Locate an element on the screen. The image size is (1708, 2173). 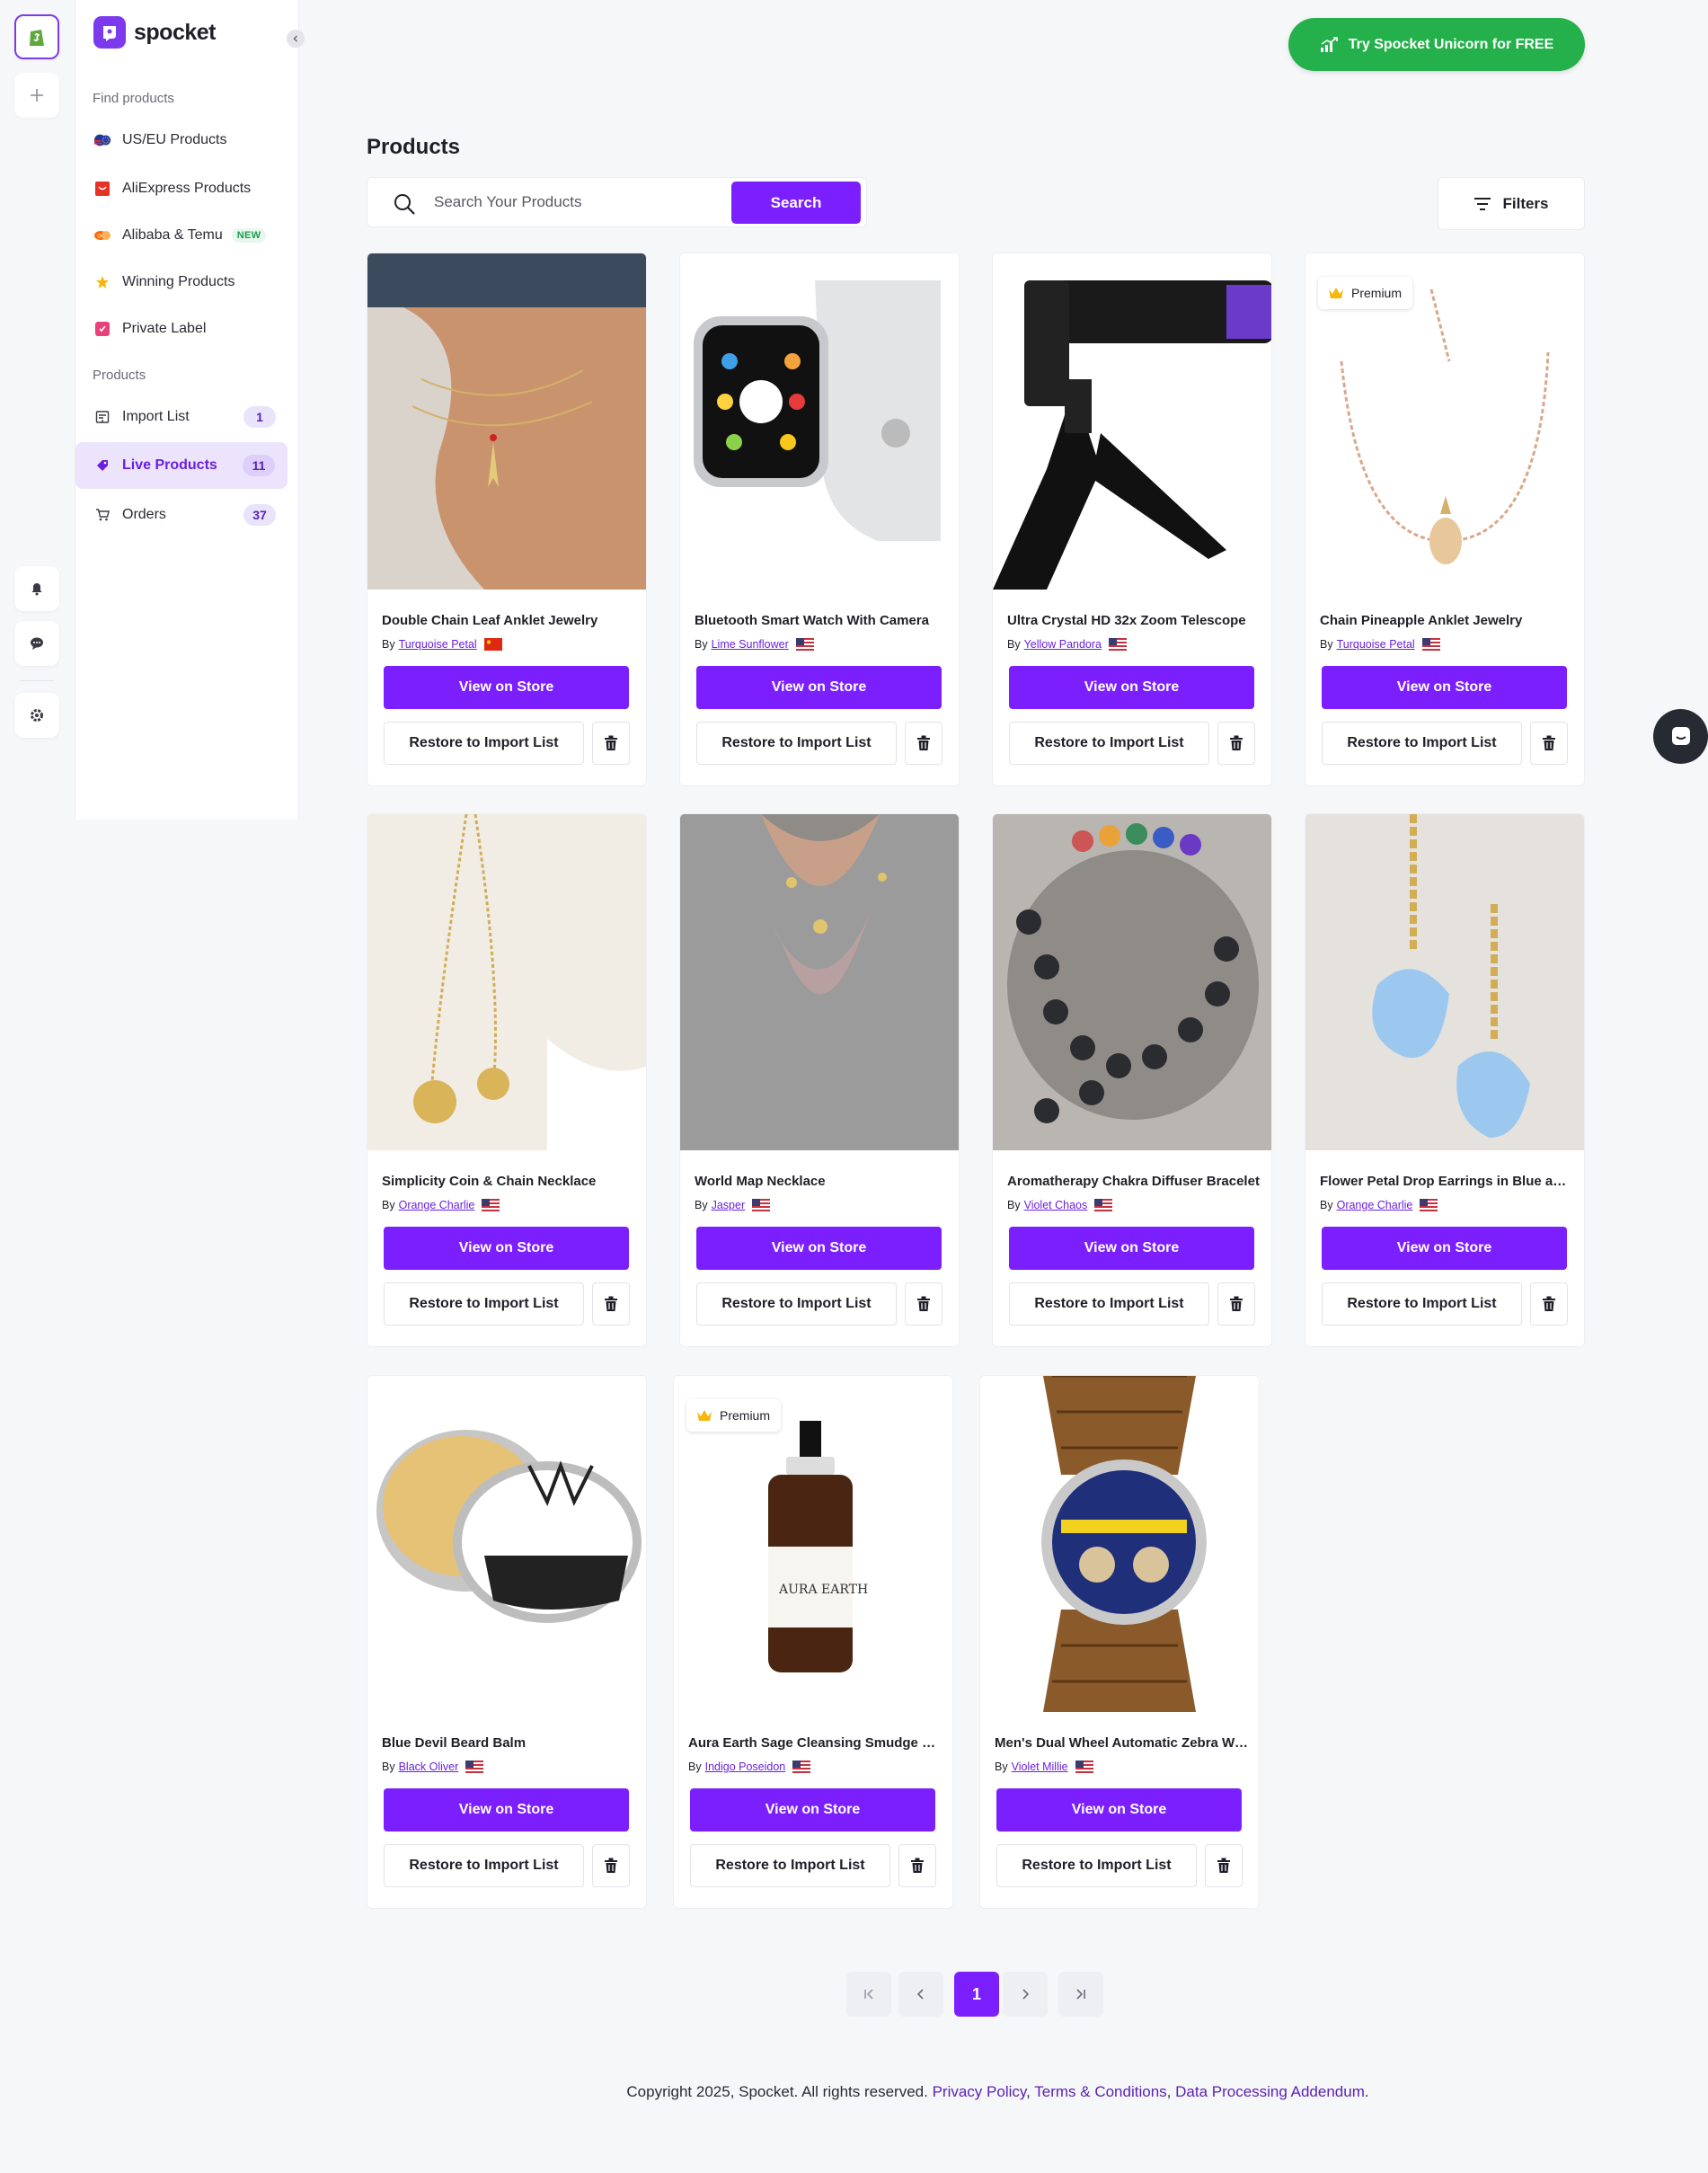
sidebar-item-alibaba-temu: ⟳ Alibaba & Temu NEW is located at coordinates (181, 235).